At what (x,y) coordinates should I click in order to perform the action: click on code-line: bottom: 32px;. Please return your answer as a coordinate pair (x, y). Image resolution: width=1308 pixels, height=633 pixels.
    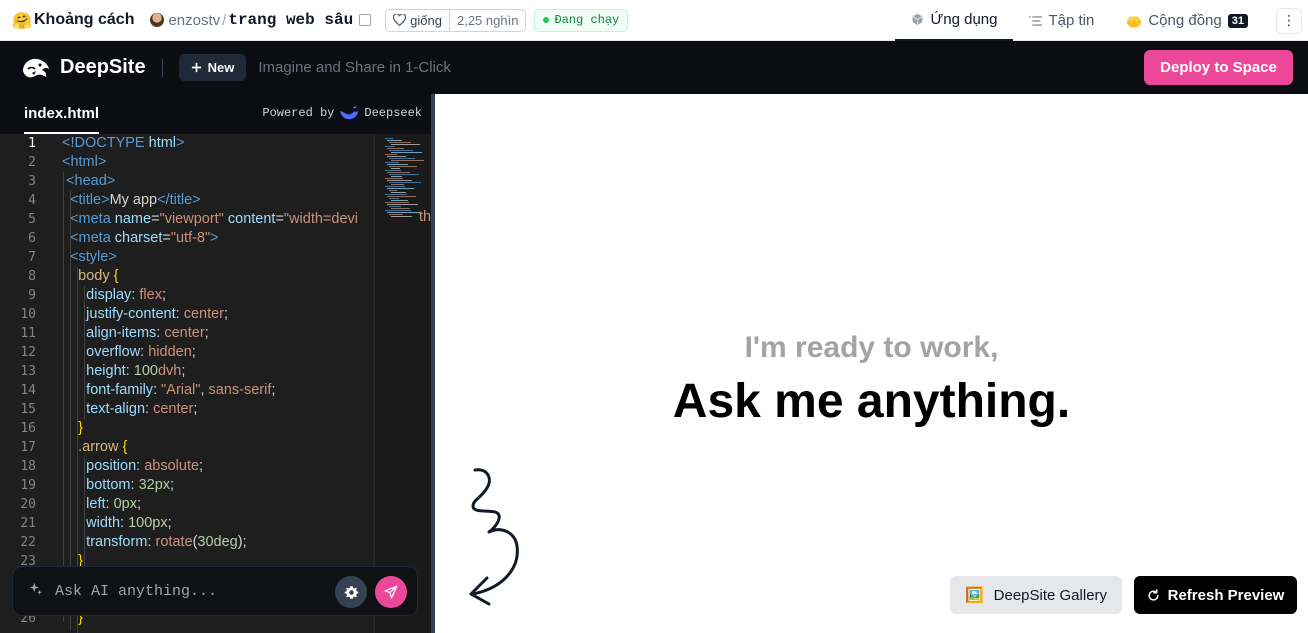
    Looking at the image, I should click on (130, 485).